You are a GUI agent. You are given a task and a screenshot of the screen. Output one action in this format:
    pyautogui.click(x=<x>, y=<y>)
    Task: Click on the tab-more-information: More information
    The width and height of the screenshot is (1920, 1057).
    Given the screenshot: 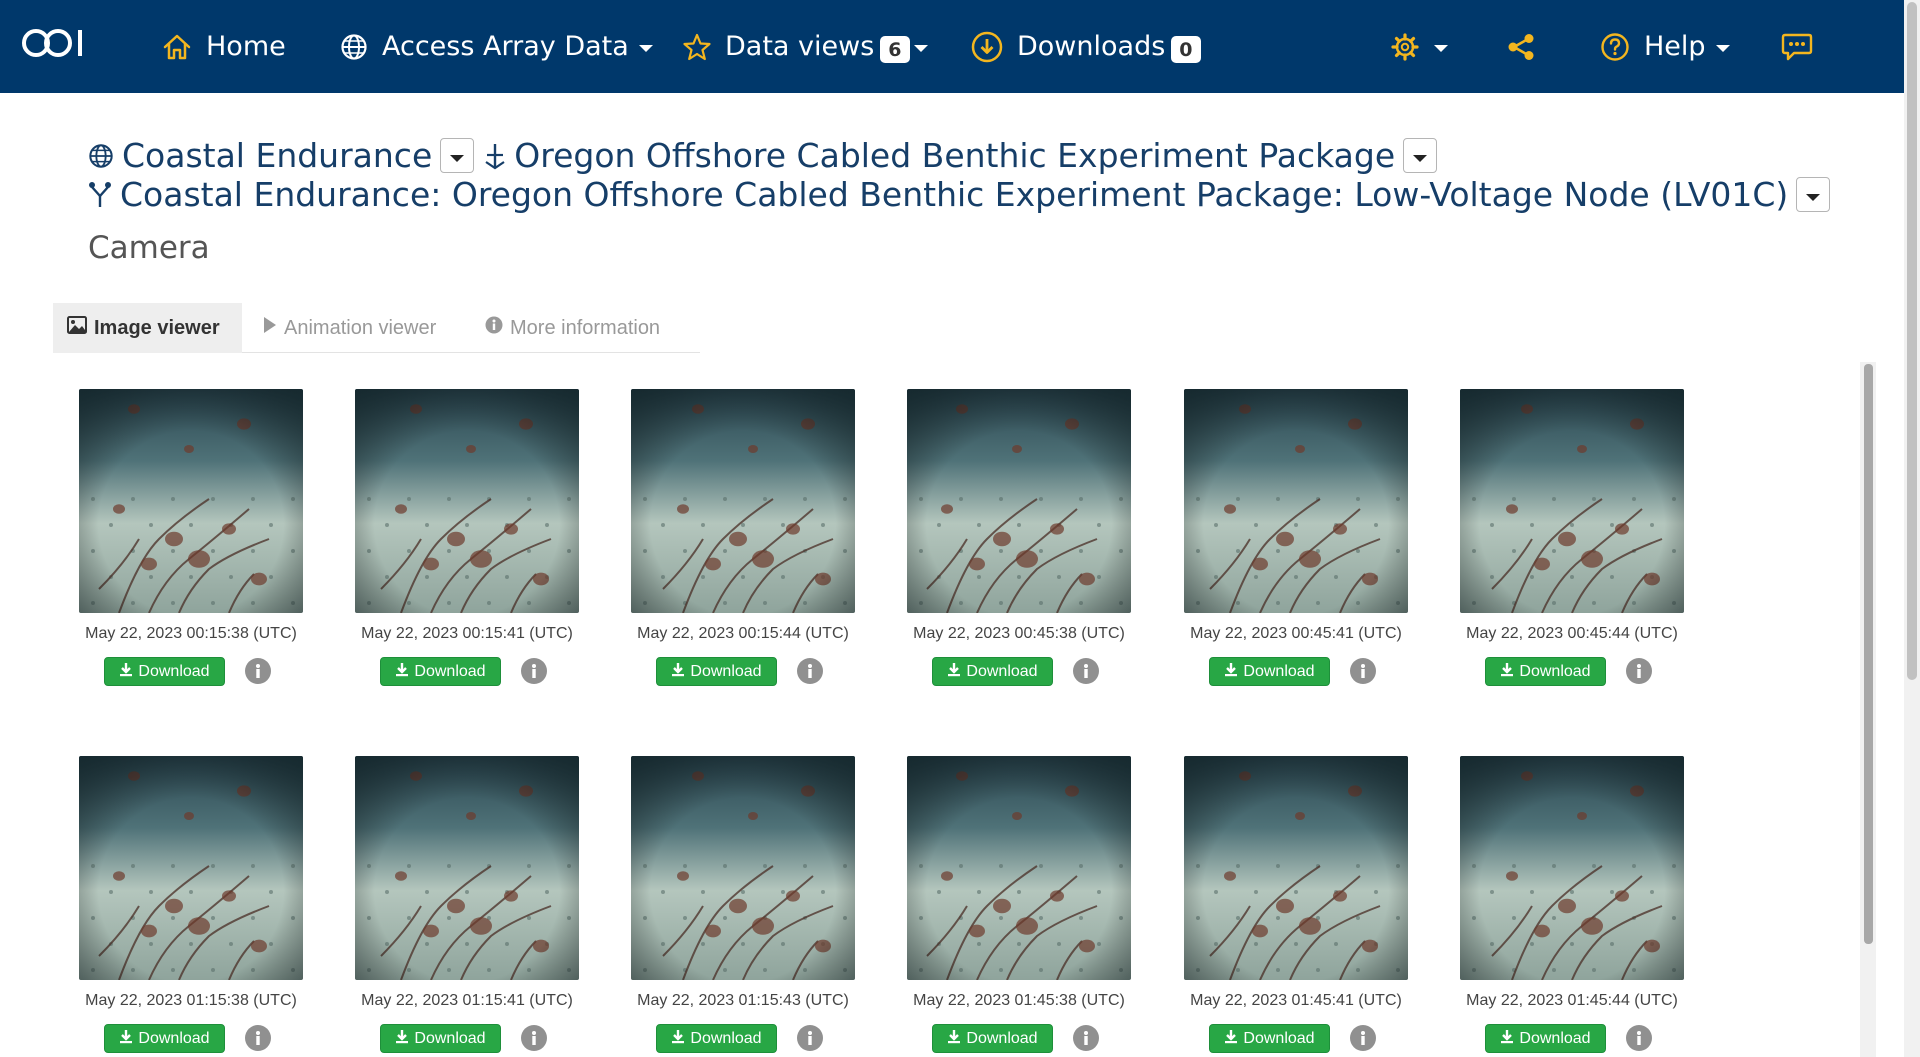 What is the action you would take?
    pyautogui.click(x=572, y=328)
    